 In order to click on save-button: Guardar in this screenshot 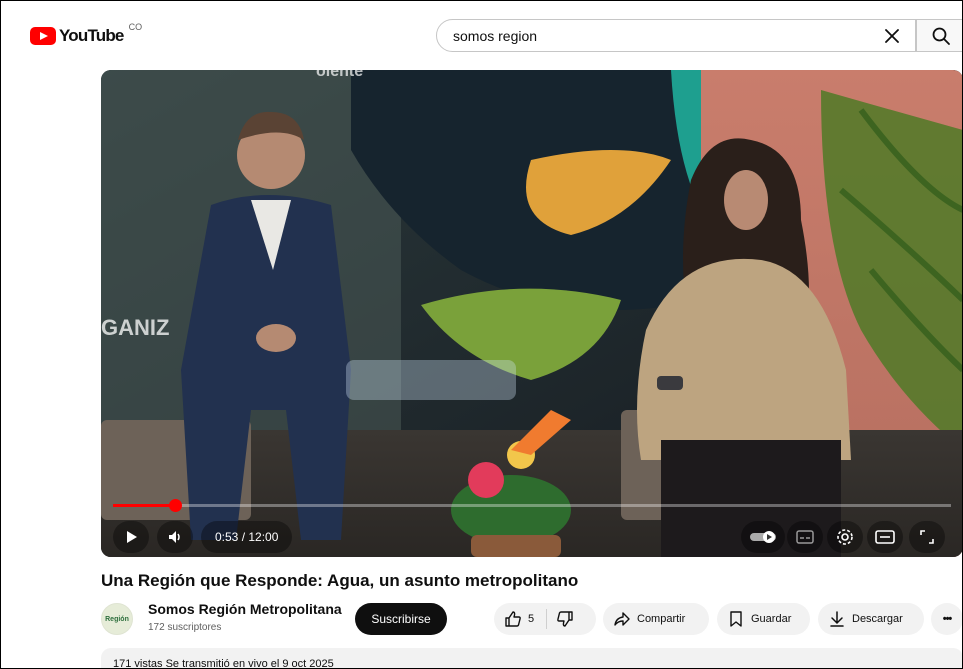, I will do `click(763, 619)`.